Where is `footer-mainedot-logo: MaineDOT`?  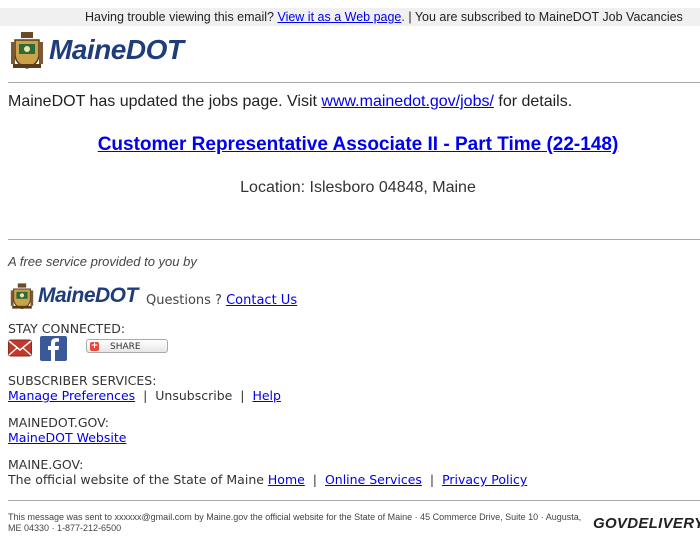 footer-mainedot-logo: MaineDOT is located at coordinates (73, 296).